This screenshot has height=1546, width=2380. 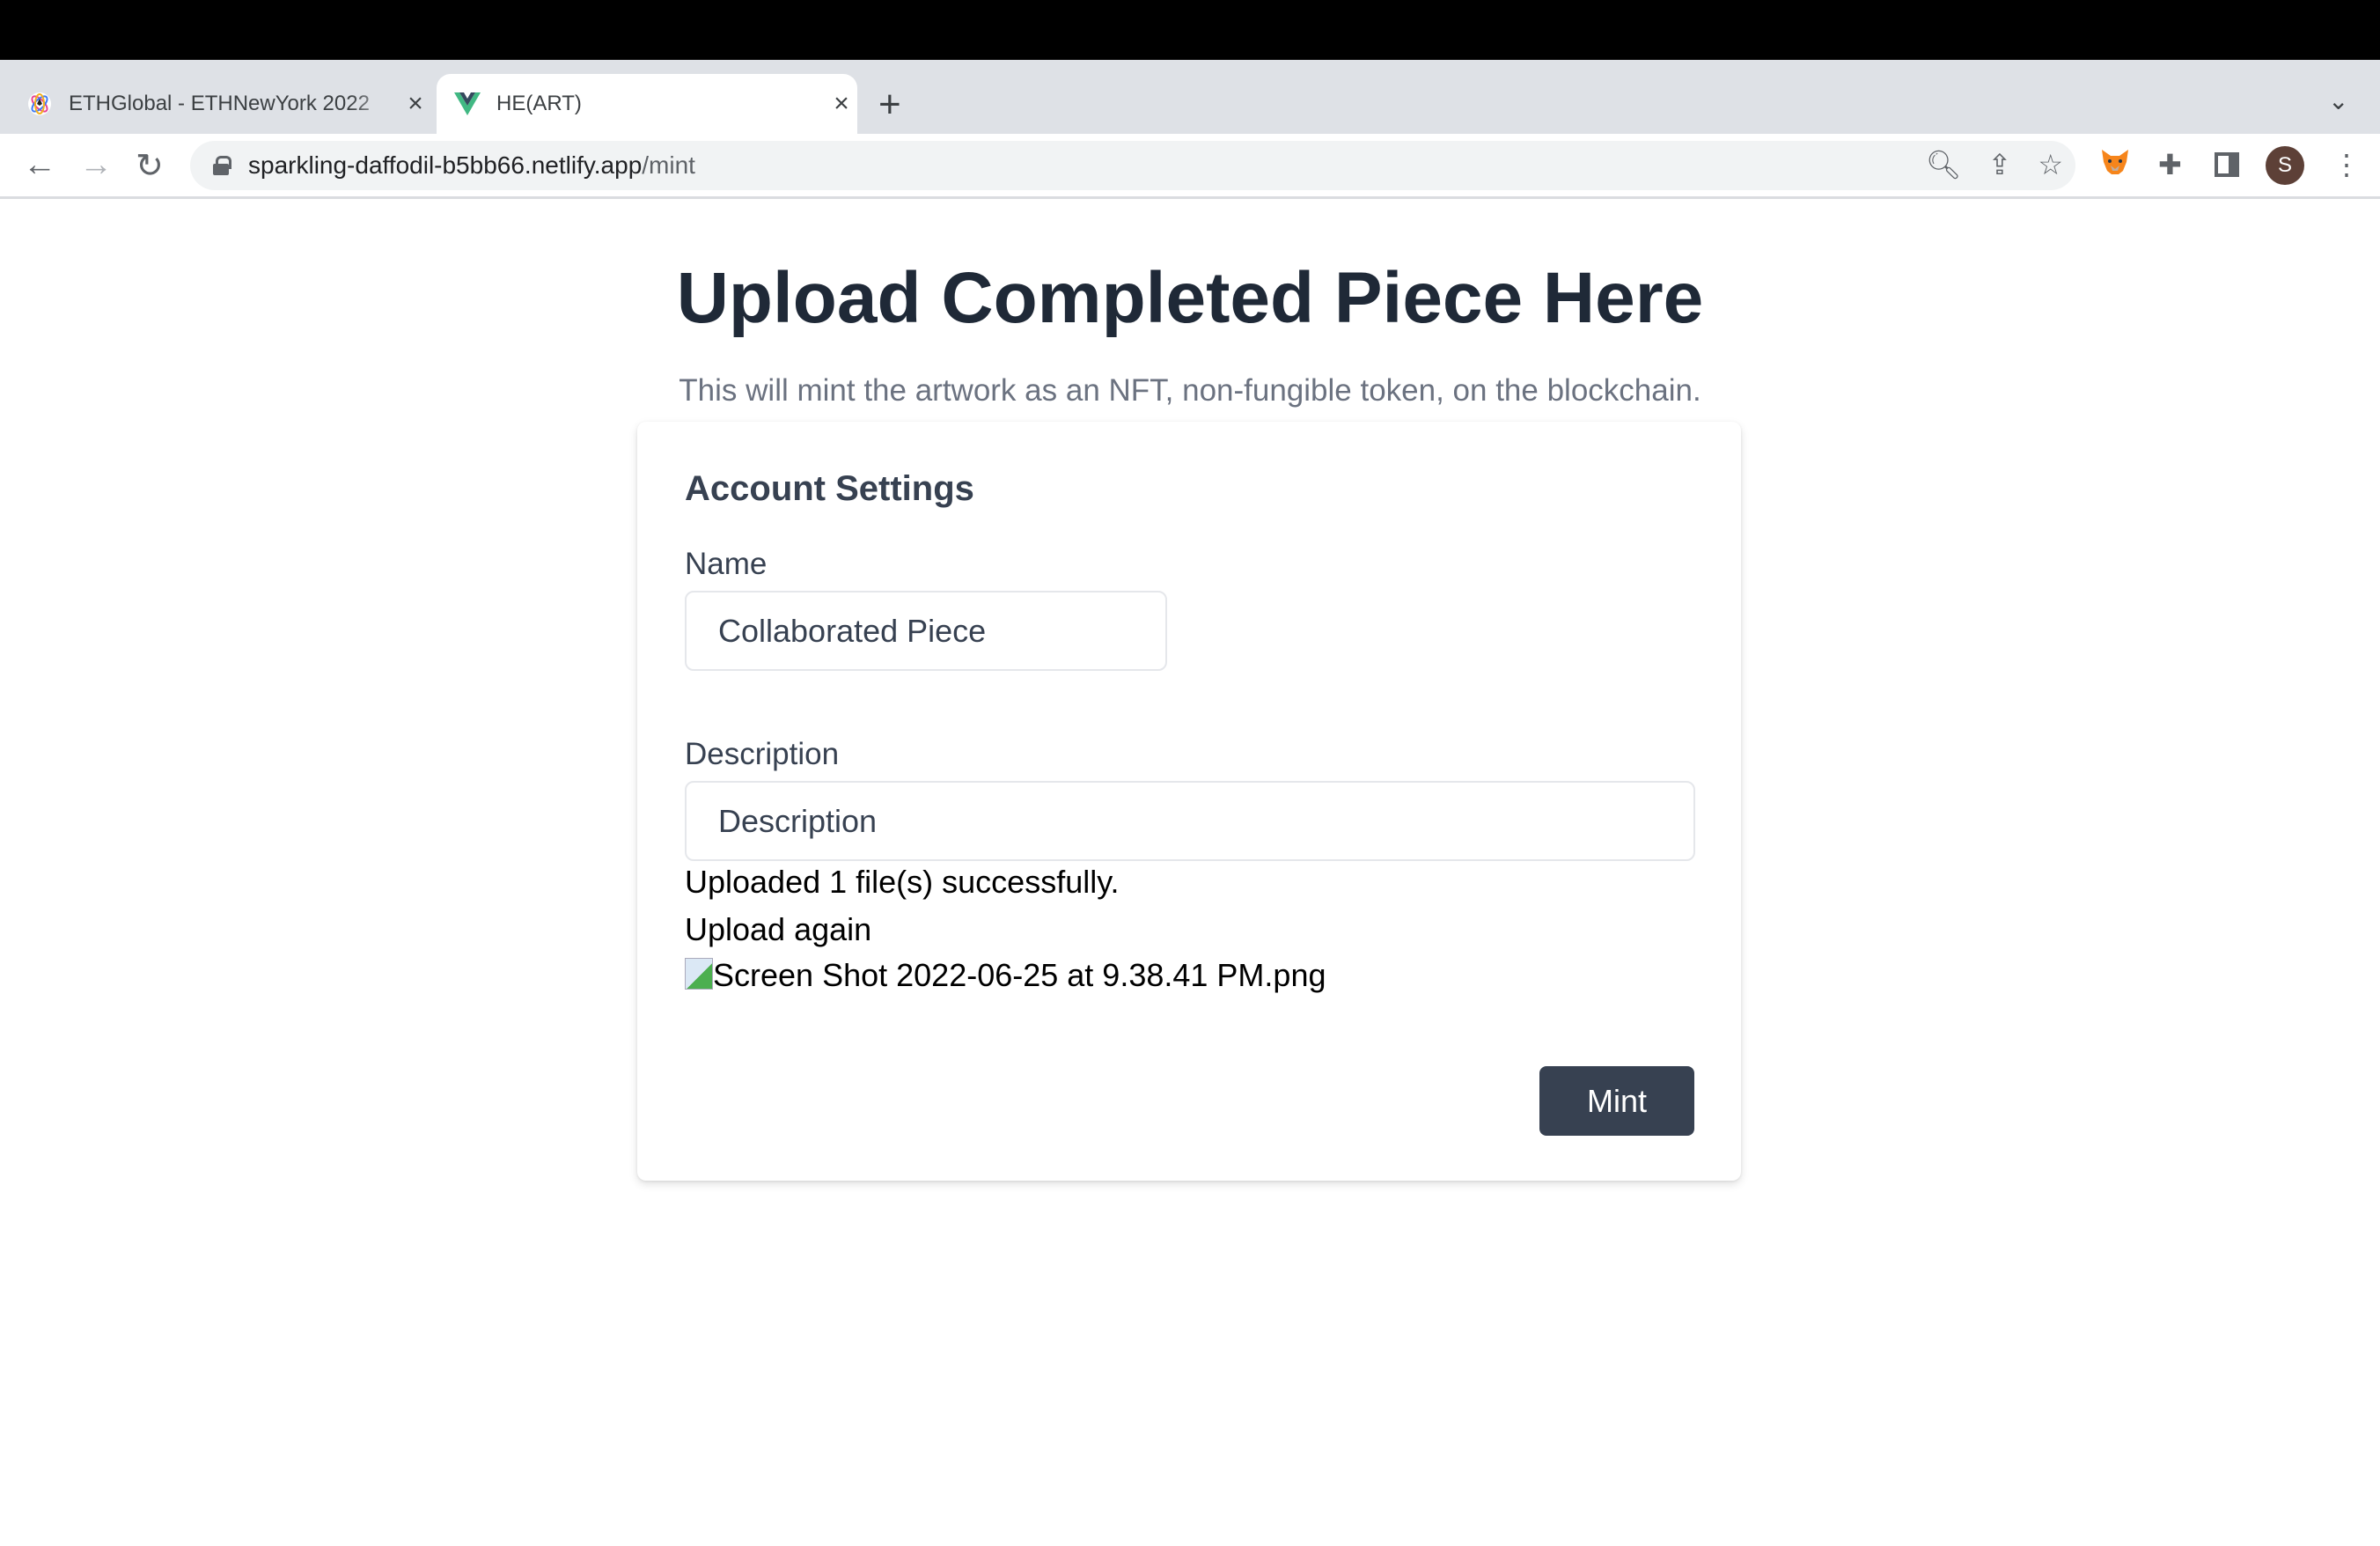 I want to click on name-label: Name, so click(x=726, y=564).